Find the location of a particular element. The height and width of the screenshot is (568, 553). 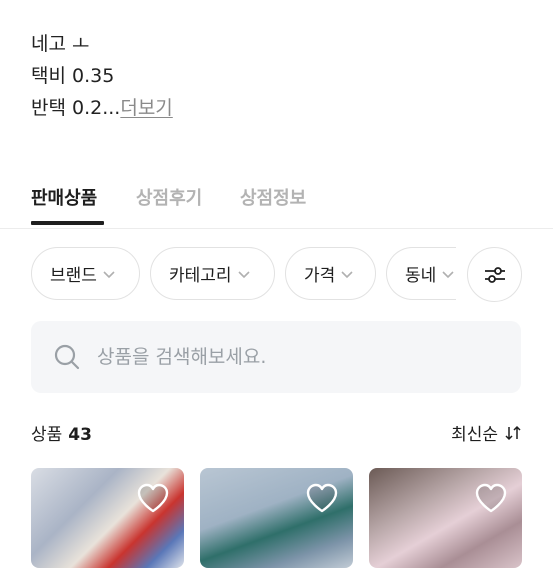

sort-button: 최신순 is located at coordinates (486, 432).